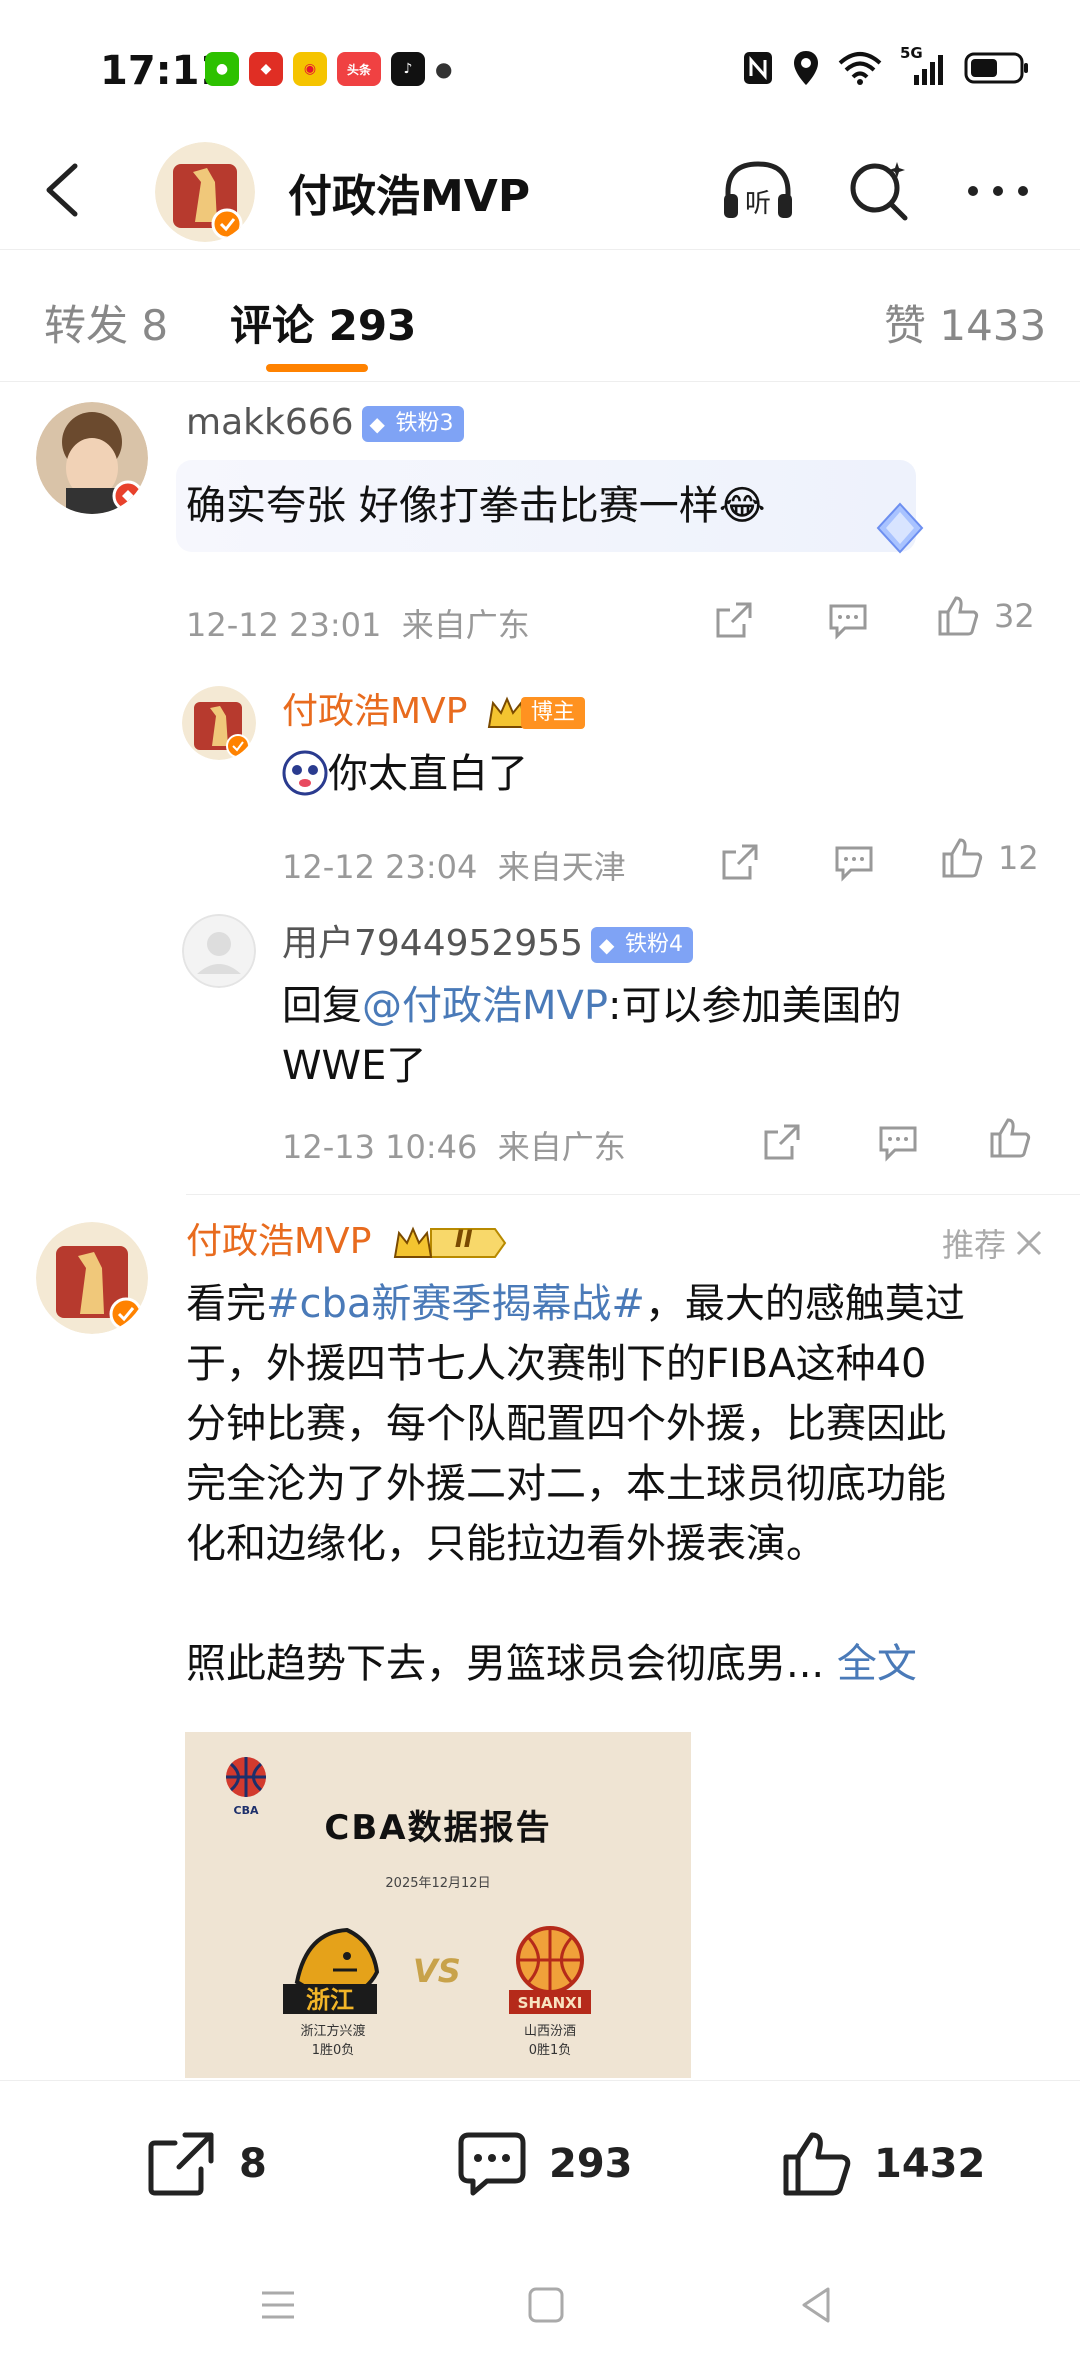  Describe the element at coordinates (485, 1006) in the screenshot. I see `mention-link: @付政浩MVP` at that location.